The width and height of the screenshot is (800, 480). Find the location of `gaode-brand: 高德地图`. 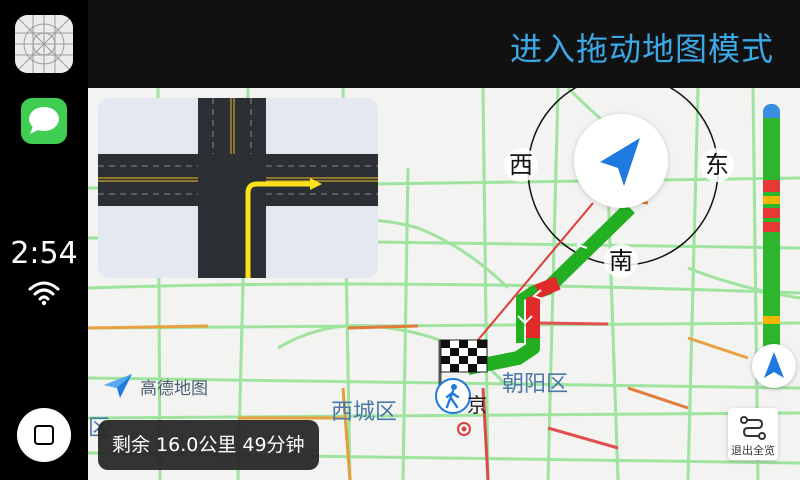

gaode-brand: 高德地图 is located at coordinates (155, 386).